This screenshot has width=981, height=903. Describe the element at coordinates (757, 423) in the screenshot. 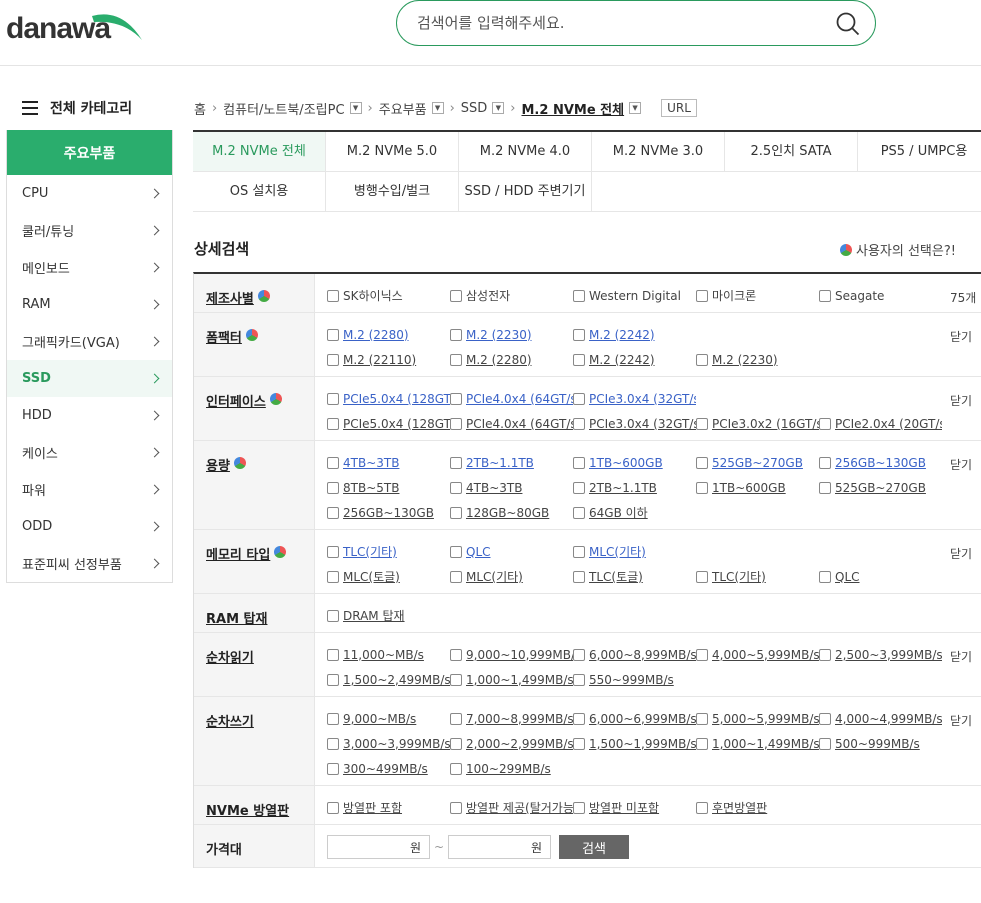

I see `filter-option: PCIe3.0x2 (16GT/s)` at that location.